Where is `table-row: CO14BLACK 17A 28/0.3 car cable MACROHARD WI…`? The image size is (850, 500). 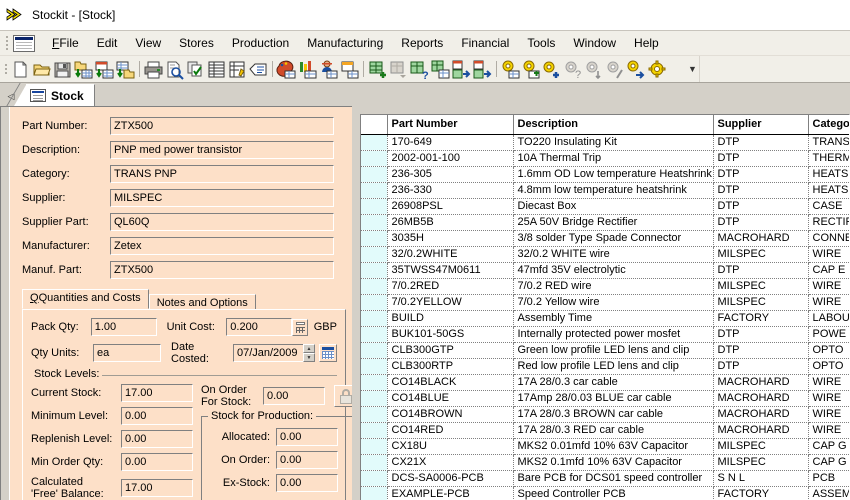
table-row: CO14BLACK 17A 28/0.3 car cable MACROHARD WI… is located at coordinates (605, 382).